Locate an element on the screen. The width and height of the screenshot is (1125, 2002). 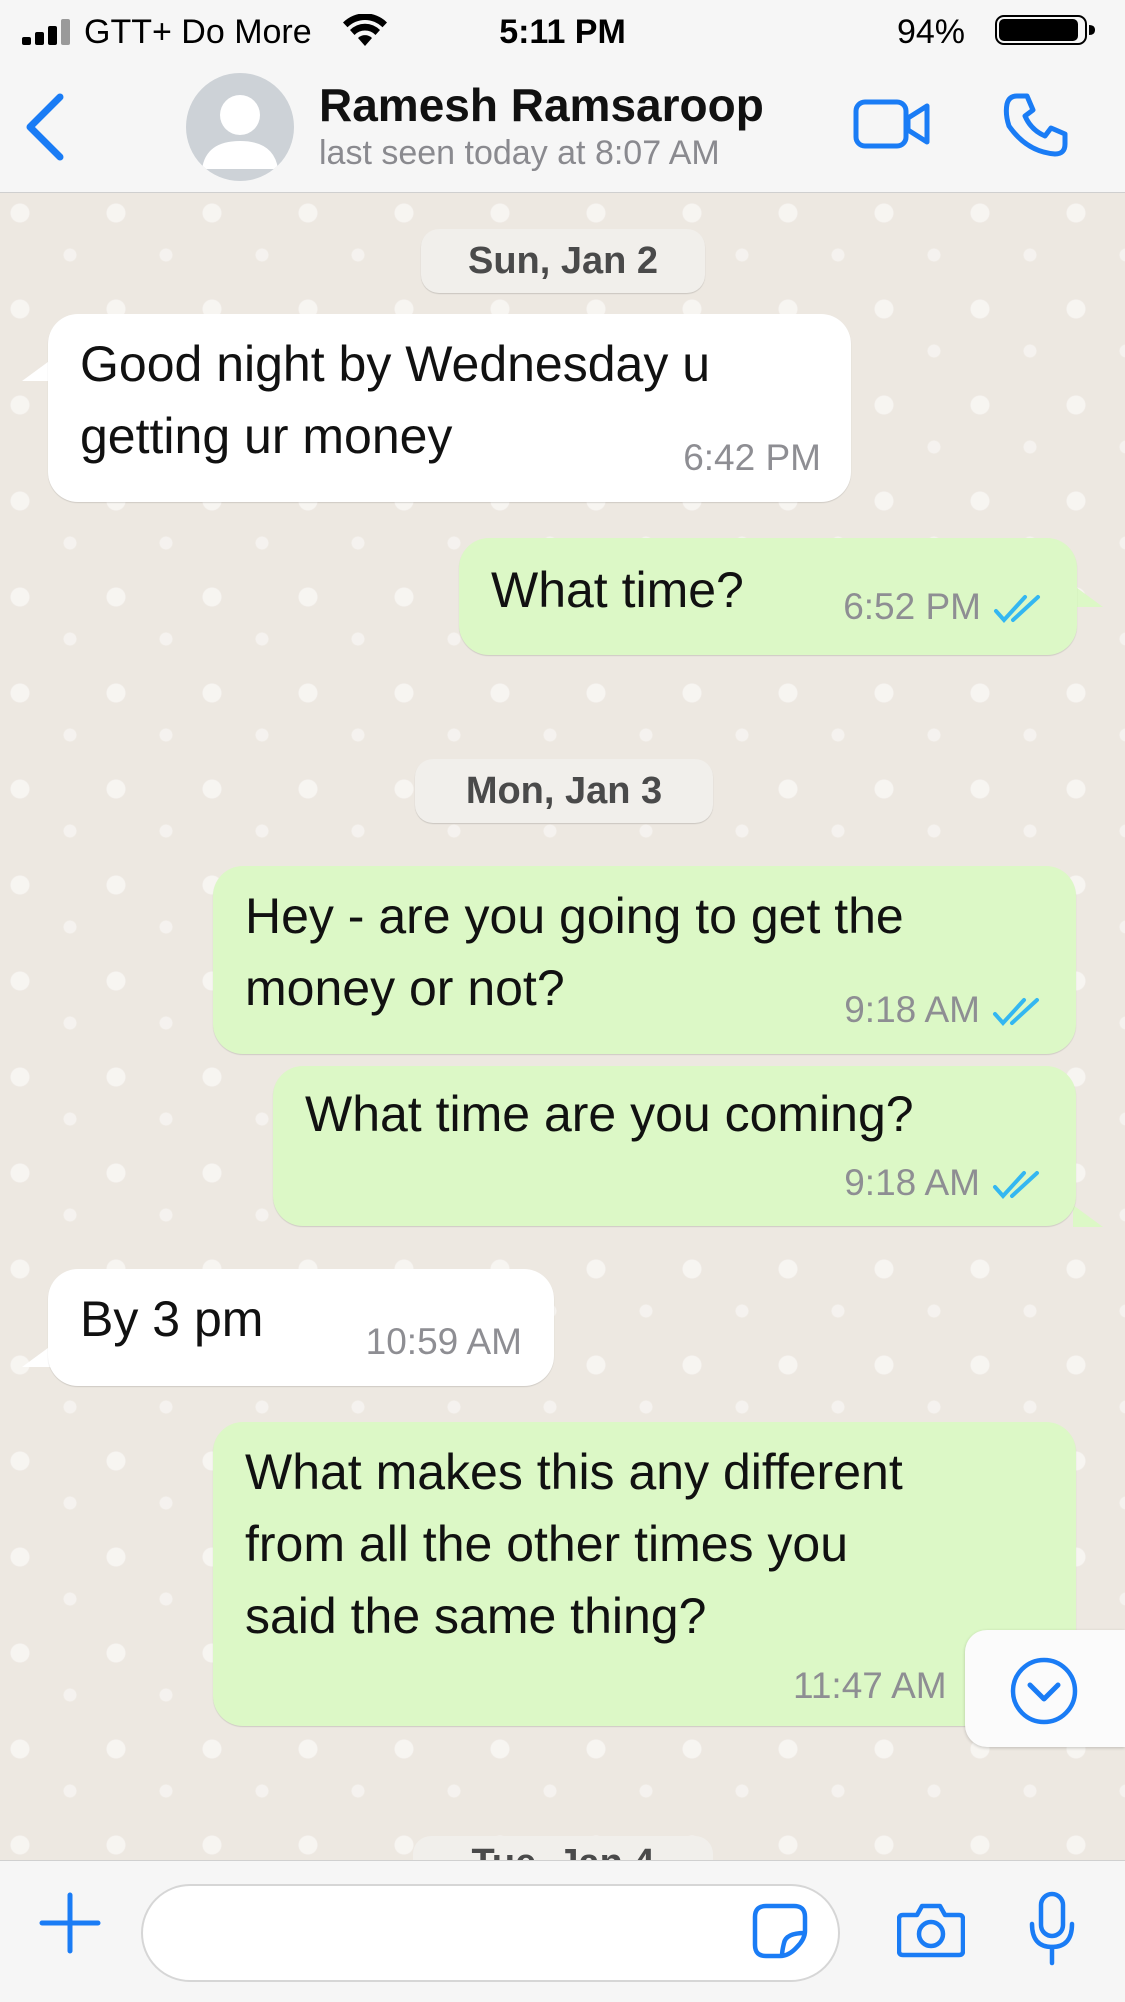
message-bubble-outgoing: What time are you coming? 9:18 AM is located at coordinates (674, 1146).